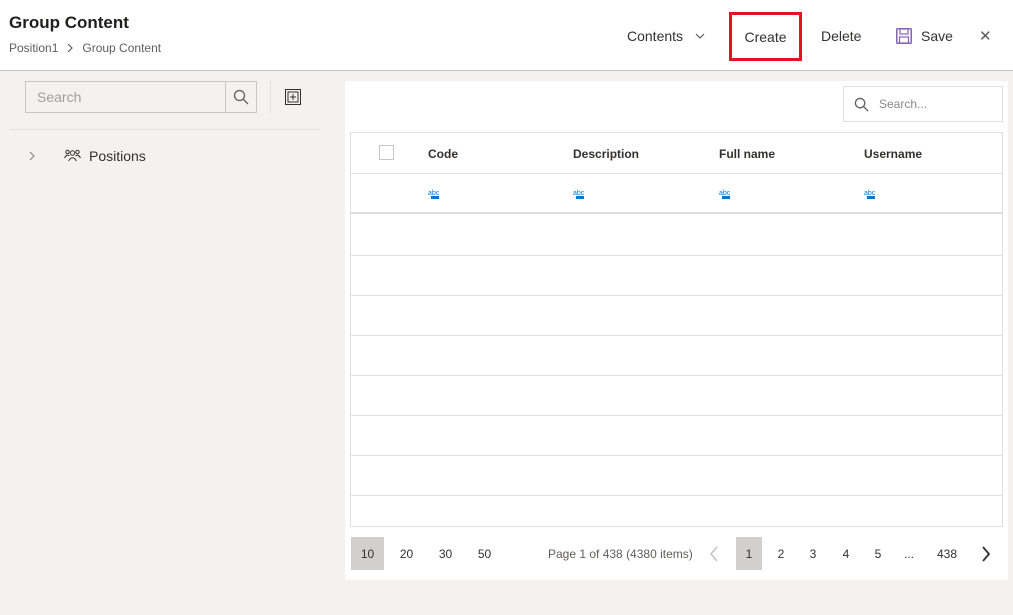 This screenshot has width=1013, height=615. What do you see at coordinates (606, 154) in the screenshot?
I see `column-header-description: Description` at bounding box center [606, 154].